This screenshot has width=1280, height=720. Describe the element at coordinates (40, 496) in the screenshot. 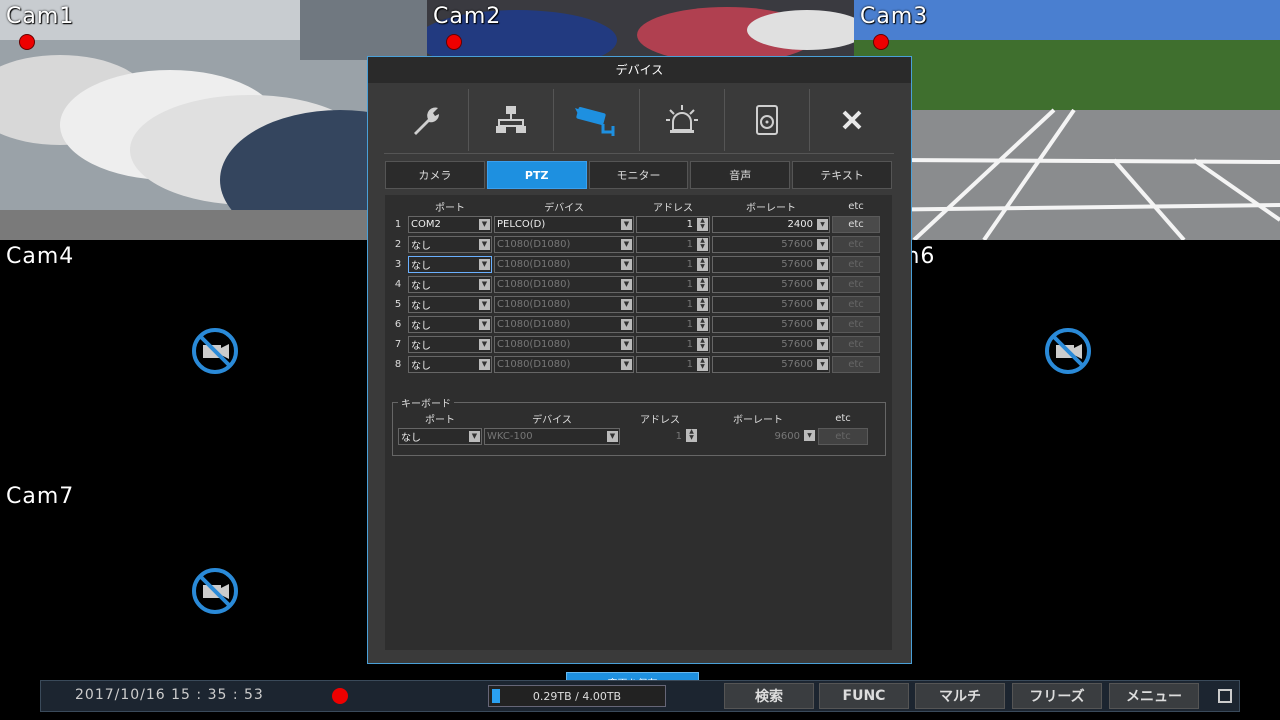

I see `camera-label: Cam7` at that location.